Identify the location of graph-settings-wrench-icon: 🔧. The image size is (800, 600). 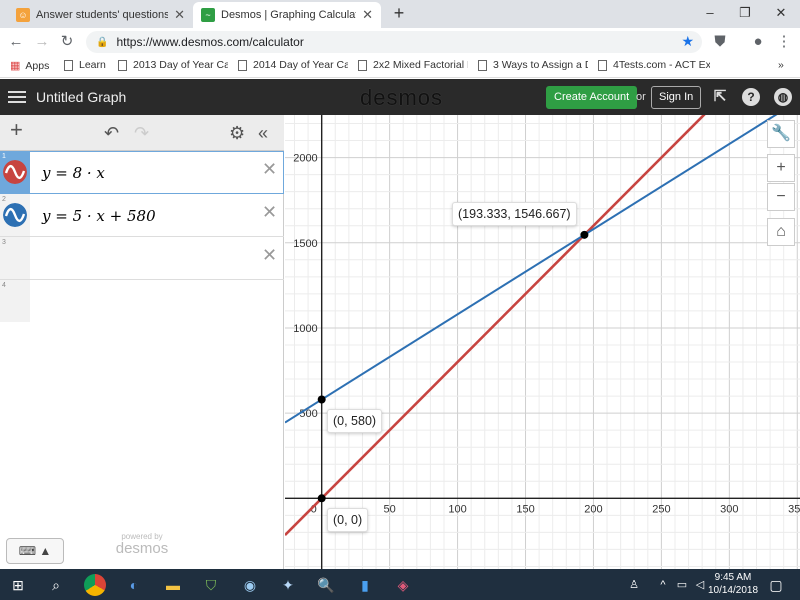
(781, 134).